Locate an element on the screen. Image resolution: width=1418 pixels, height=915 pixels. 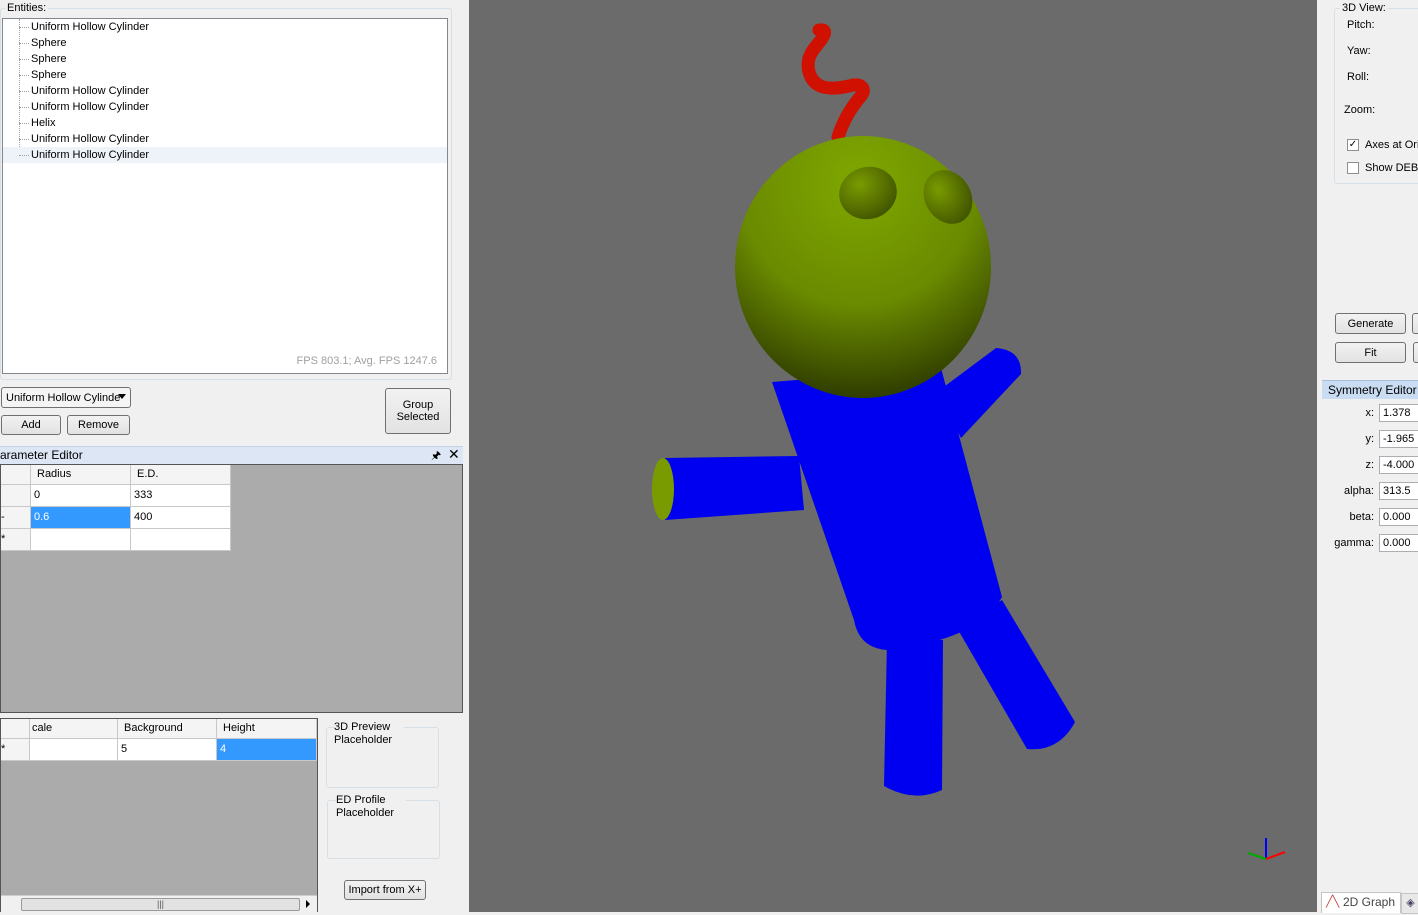
entities-label: Entities: is located at coordinates (27, 8).